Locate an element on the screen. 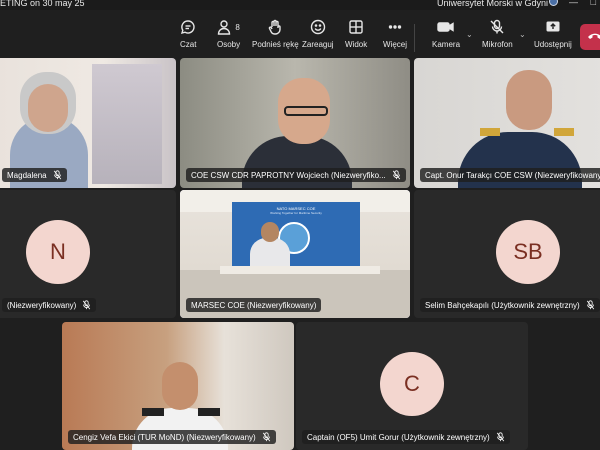  participant-name: Magdalena is located at coordinates (27, 175).